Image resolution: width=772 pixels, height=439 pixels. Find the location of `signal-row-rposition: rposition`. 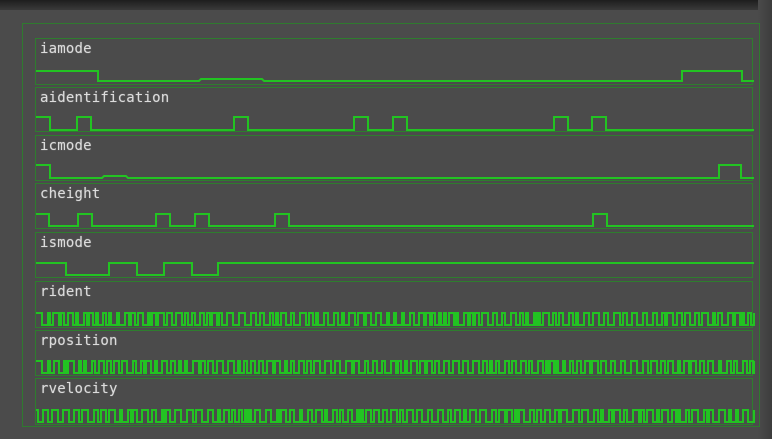

signal-row-rposition: rposition is located at coordinates (395, 353).